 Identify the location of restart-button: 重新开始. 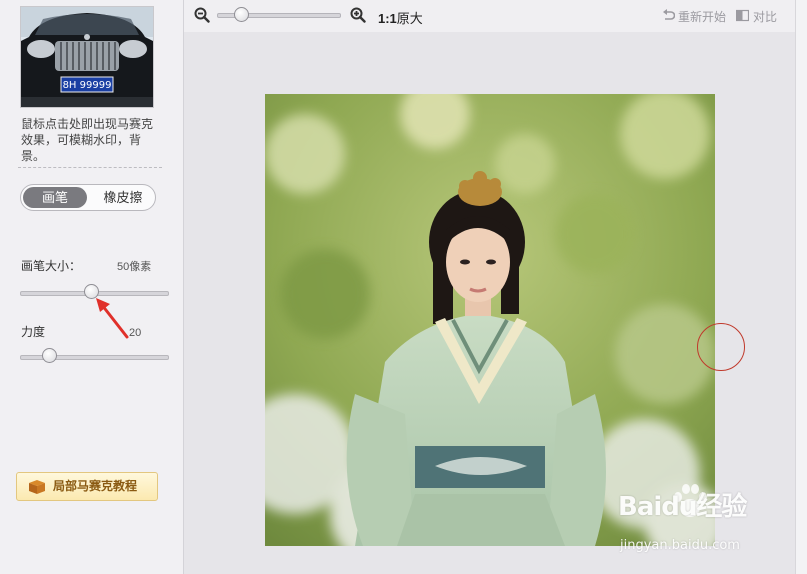
(694, 16).